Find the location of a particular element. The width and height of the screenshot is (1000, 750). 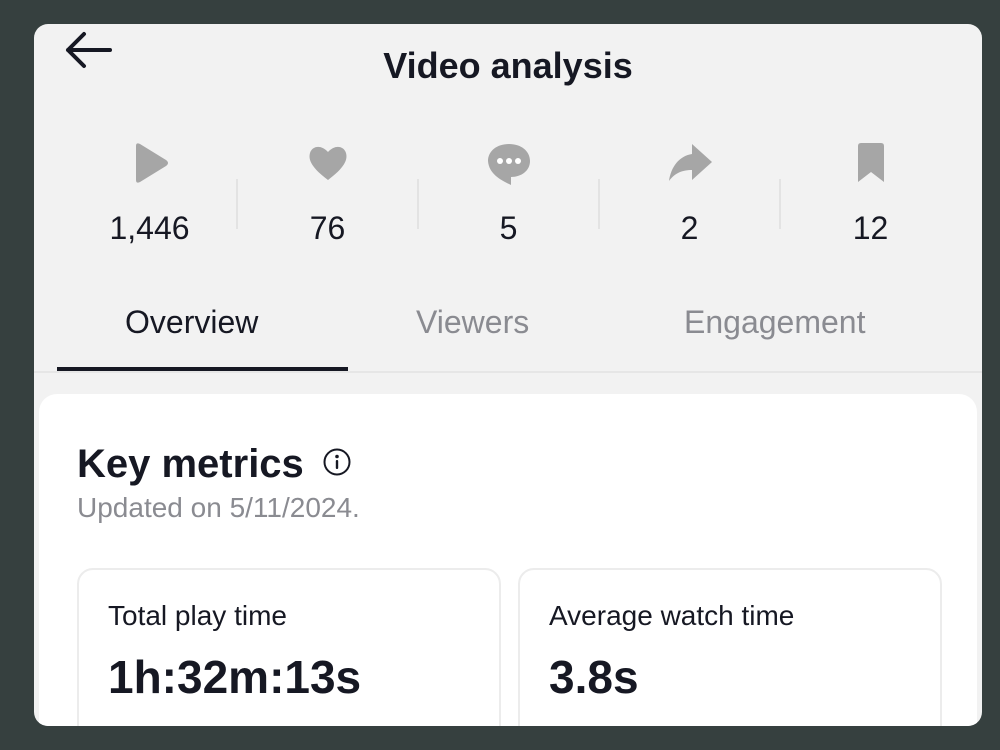

metric-value: 1h:32m:13s is located at coordinates (235, 677).